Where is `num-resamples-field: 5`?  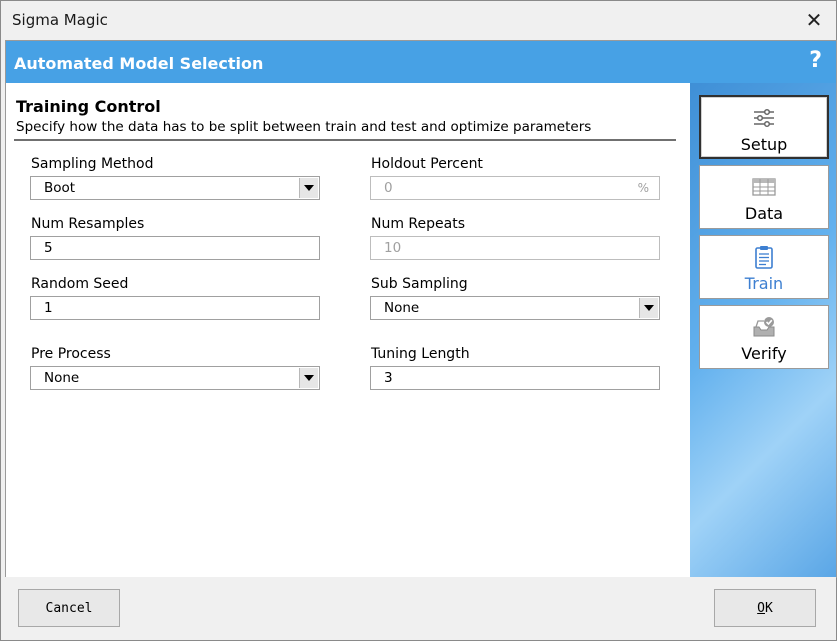 num-resamples-field: 5 is located at coordinates (175, 248).